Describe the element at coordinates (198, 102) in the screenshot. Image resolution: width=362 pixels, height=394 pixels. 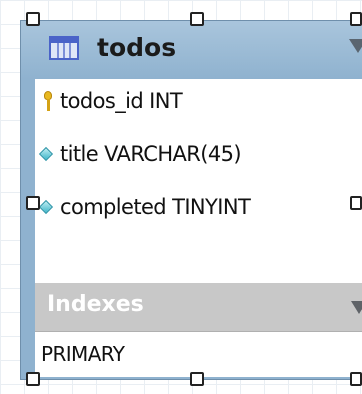
I see `column-row-todos-id: todos_id INT` at that location.